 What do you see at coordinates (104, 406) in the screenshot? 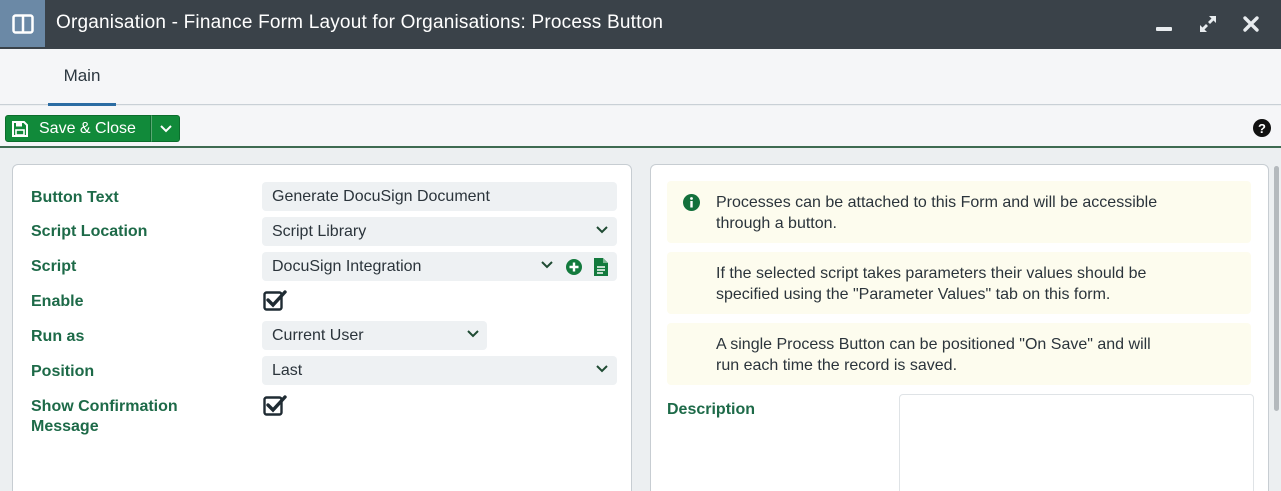
I see `show-confirmation-label-line1: Show Confirmation` at bounding box center [104, 406].